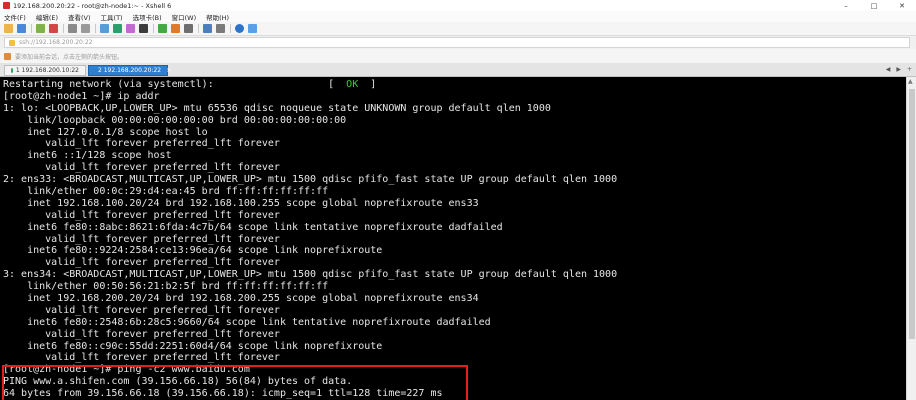  I want to click on lock-icon, so click(12, 42).